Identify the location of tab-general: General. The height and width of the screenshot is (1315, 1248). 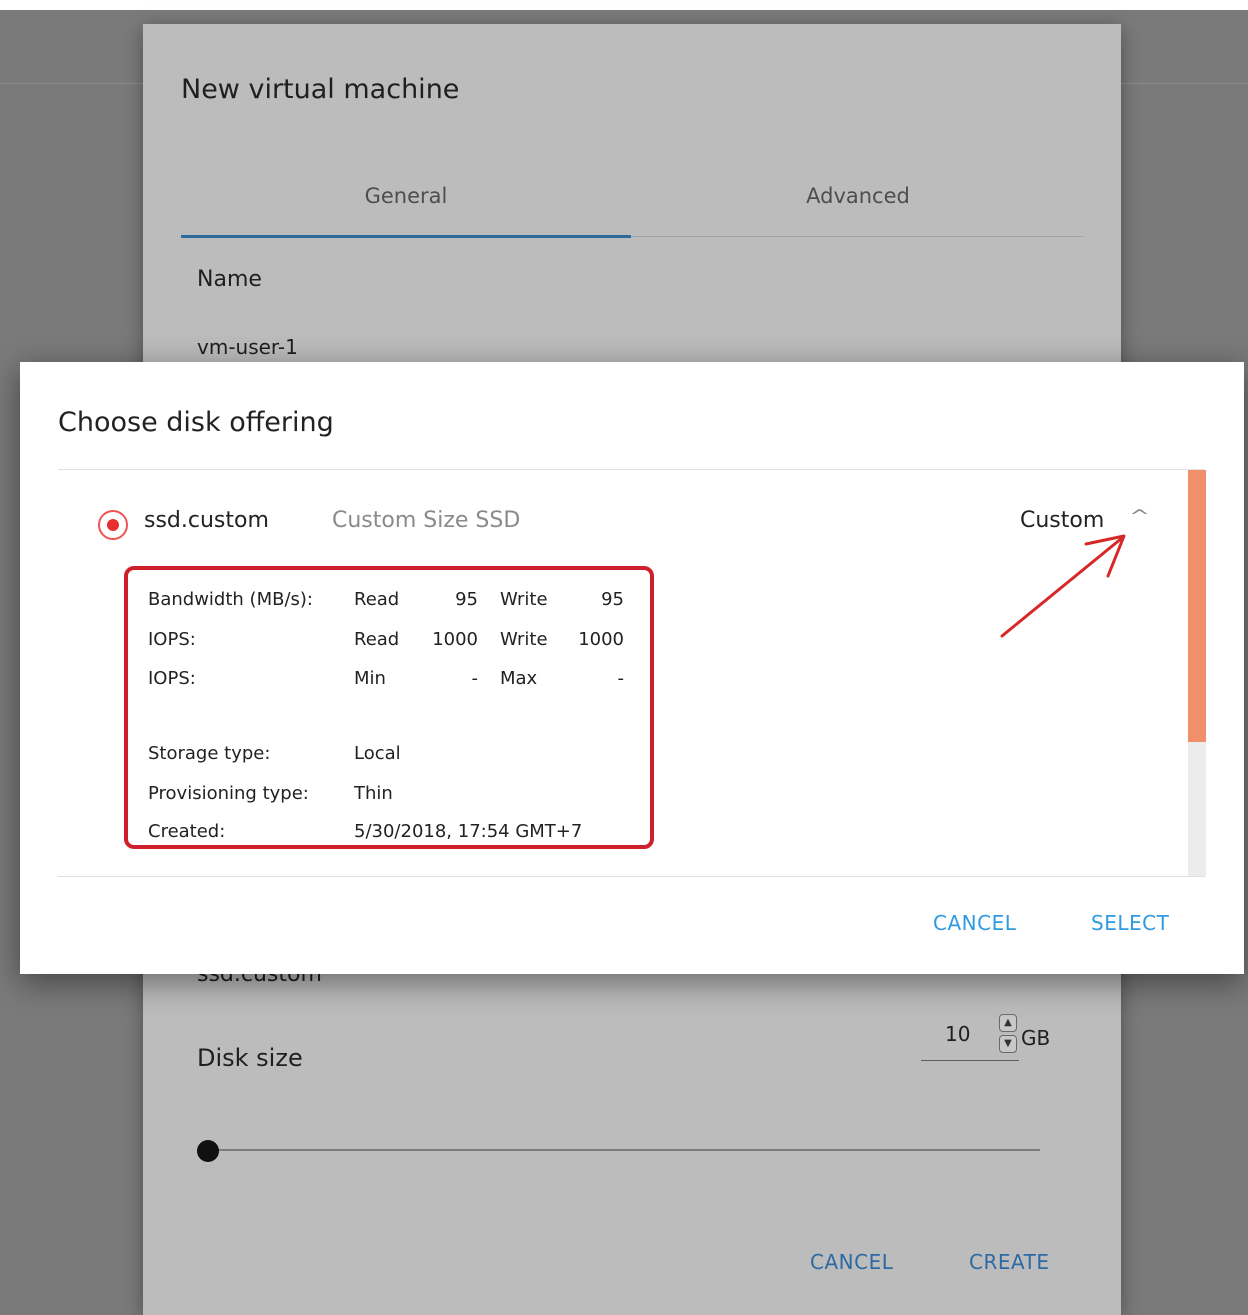
(406, 205).